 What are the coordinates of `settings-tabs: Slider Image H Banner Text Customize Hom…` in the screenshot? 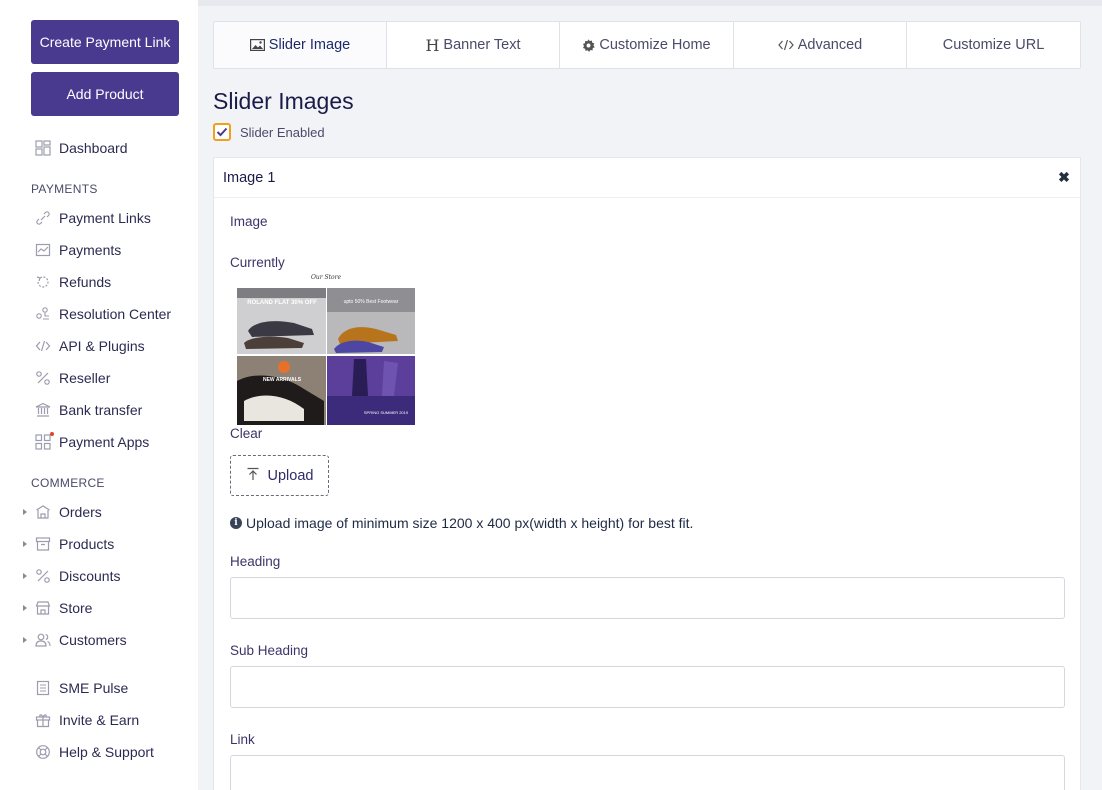 It's located at (647, 45).